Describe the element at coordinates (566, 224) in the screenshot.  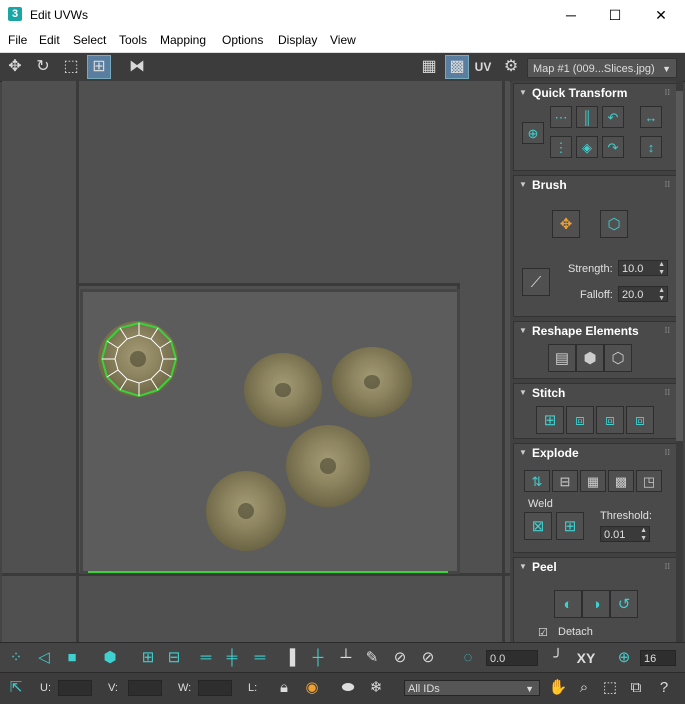
I see `paint-move-icon: ✥` at that location.